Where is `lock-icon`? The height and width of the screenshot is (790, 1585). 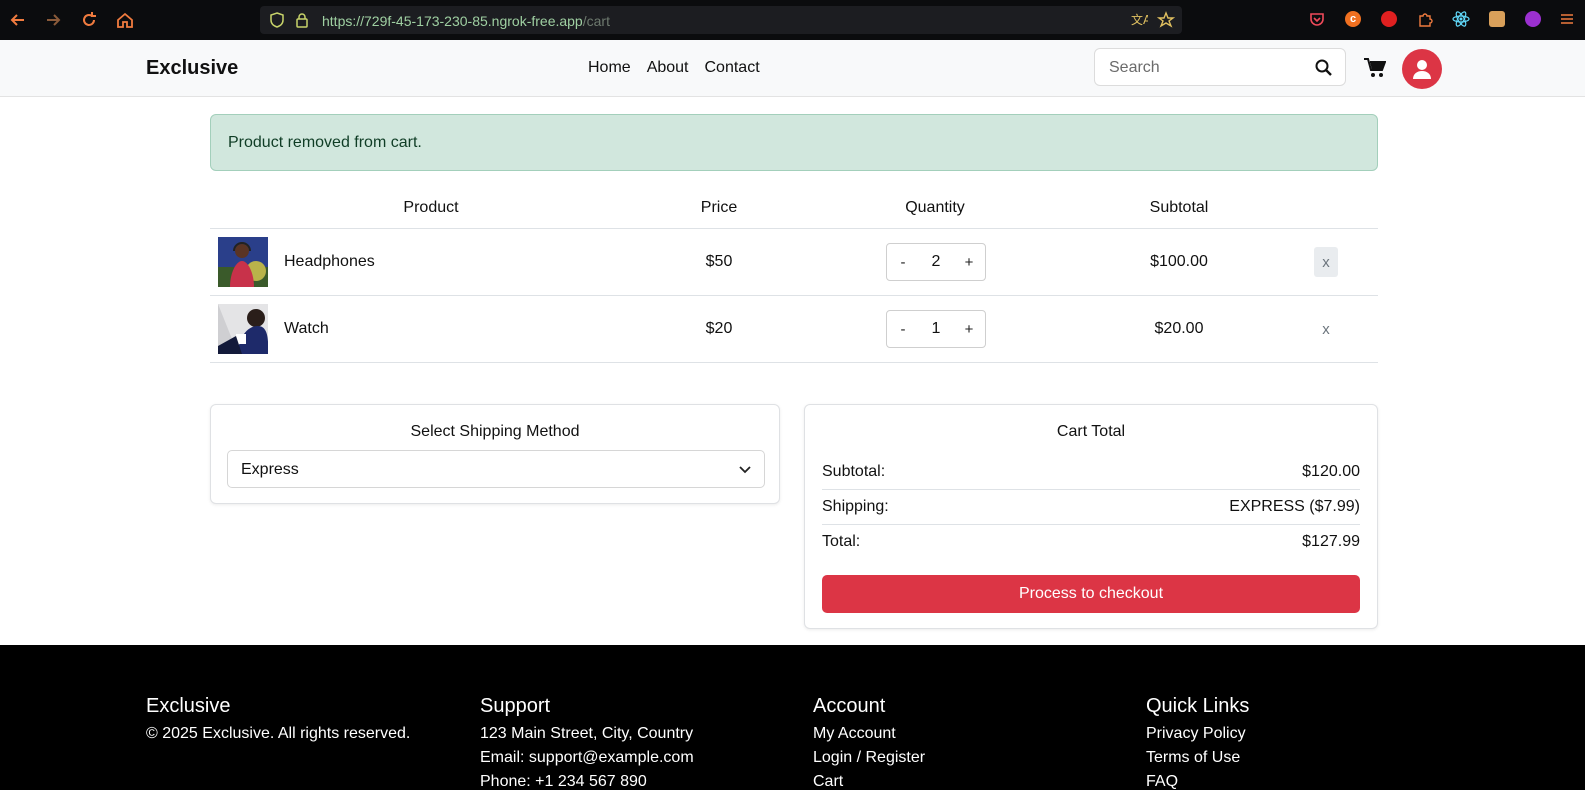
lock-icon is located at coordinates (302, 22).